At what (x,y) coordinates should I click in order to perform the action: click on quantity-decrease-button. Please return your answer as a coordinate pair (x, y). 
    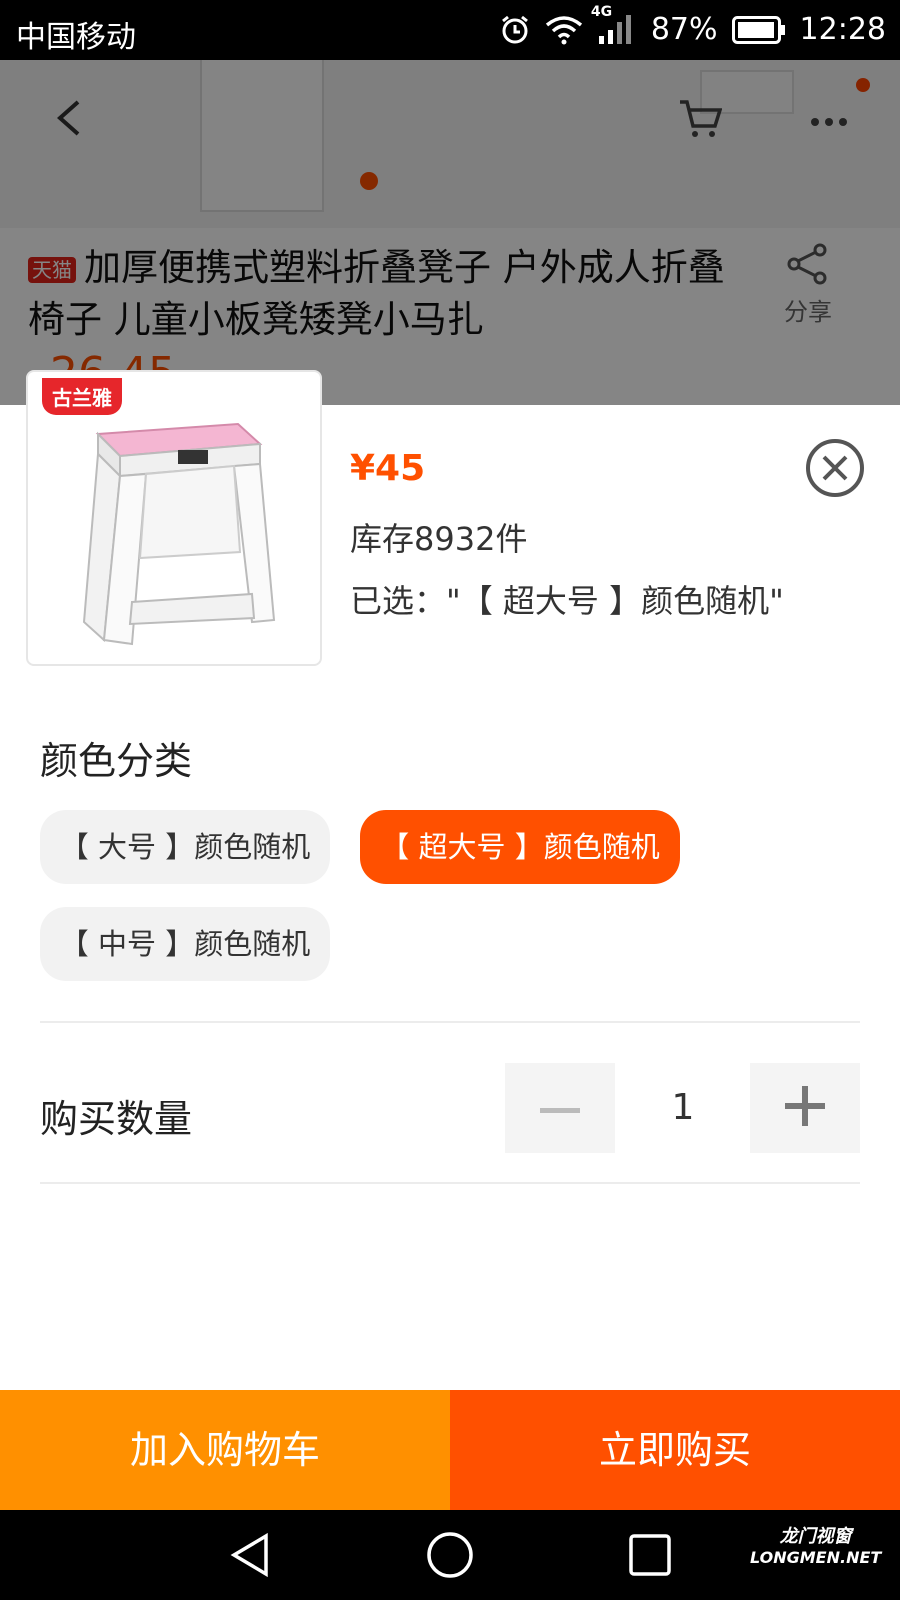
    Looking at the image, I should click on (560, 1108).